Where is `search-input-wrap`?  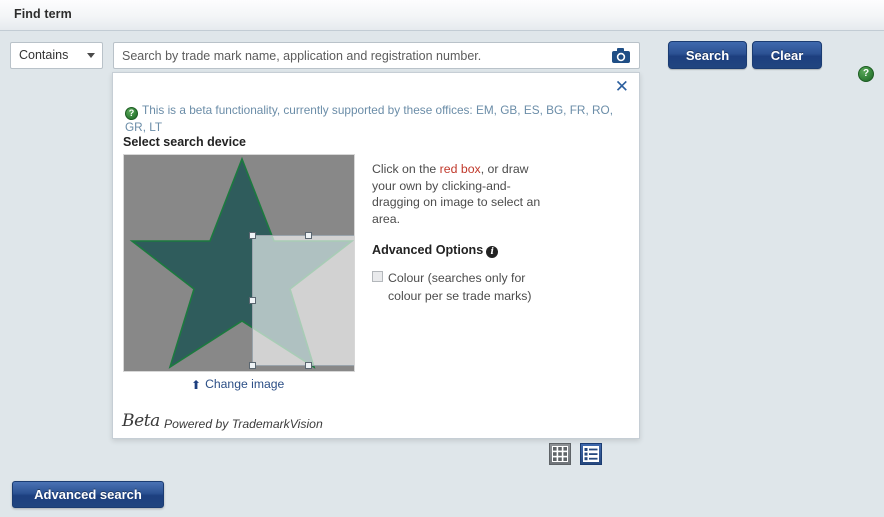 search-input-wrap is located at coordinates (376, 55).